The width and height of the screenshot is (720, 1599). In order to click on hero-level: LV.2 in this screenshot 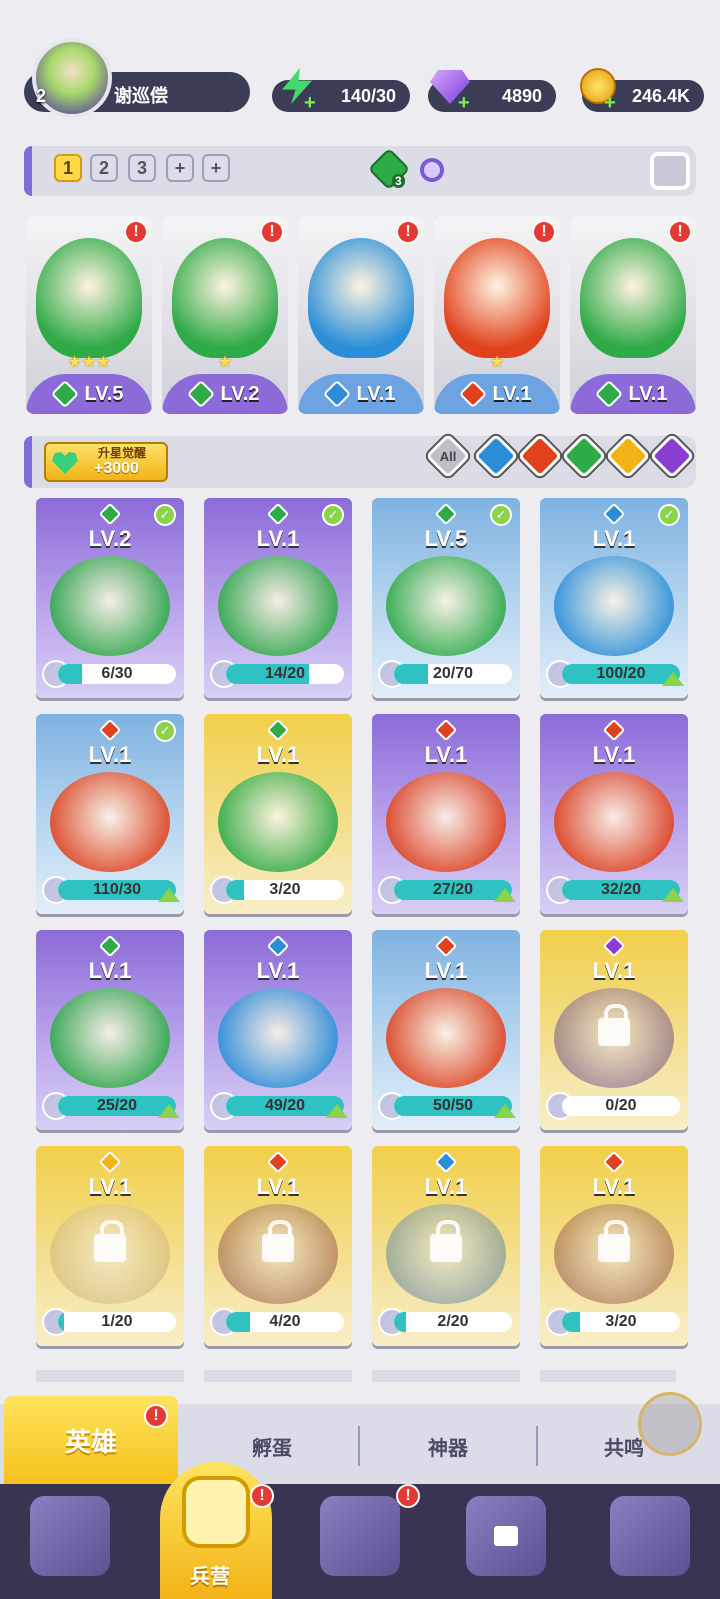, I will do `click(240, 393)`.